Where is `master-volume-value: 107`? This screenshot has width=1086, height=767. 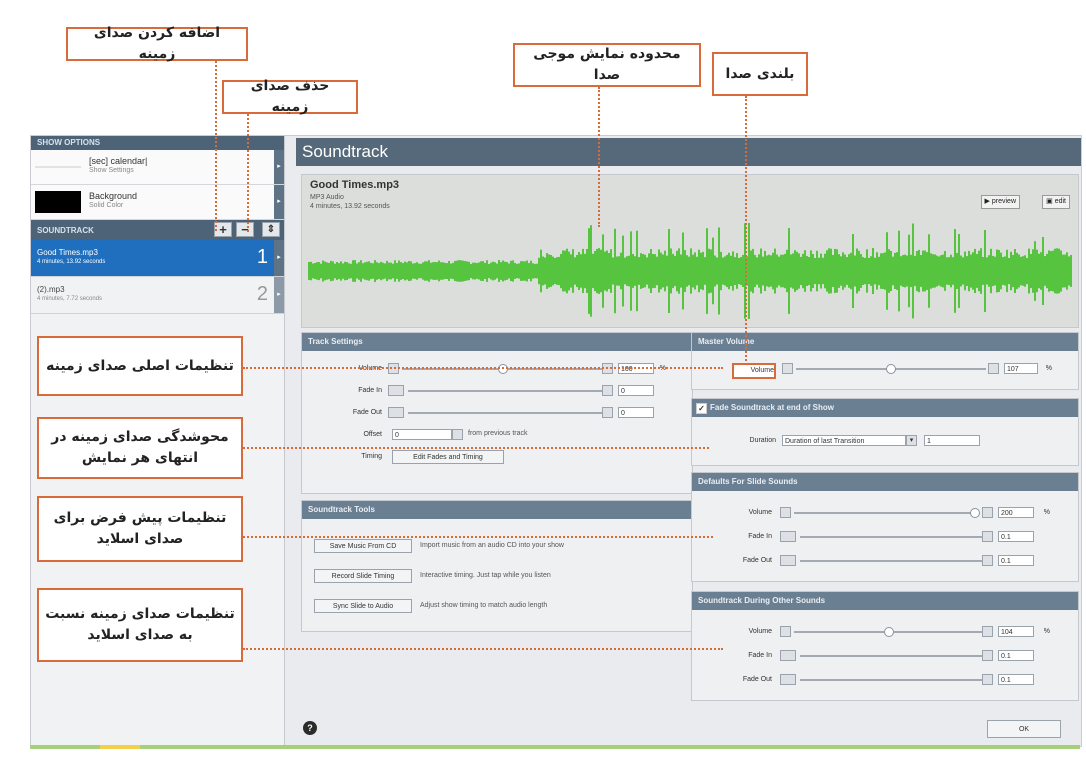
master-volume-value: 107 is located at coordinates (1021, 368).